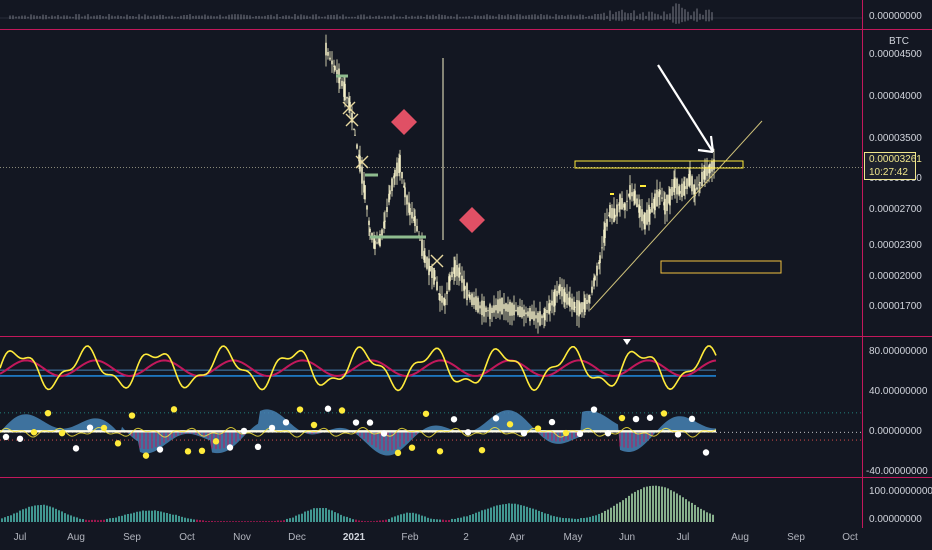 This screenshot has width=932, height=550. I want to click on cross-marker, so click(437, 261).